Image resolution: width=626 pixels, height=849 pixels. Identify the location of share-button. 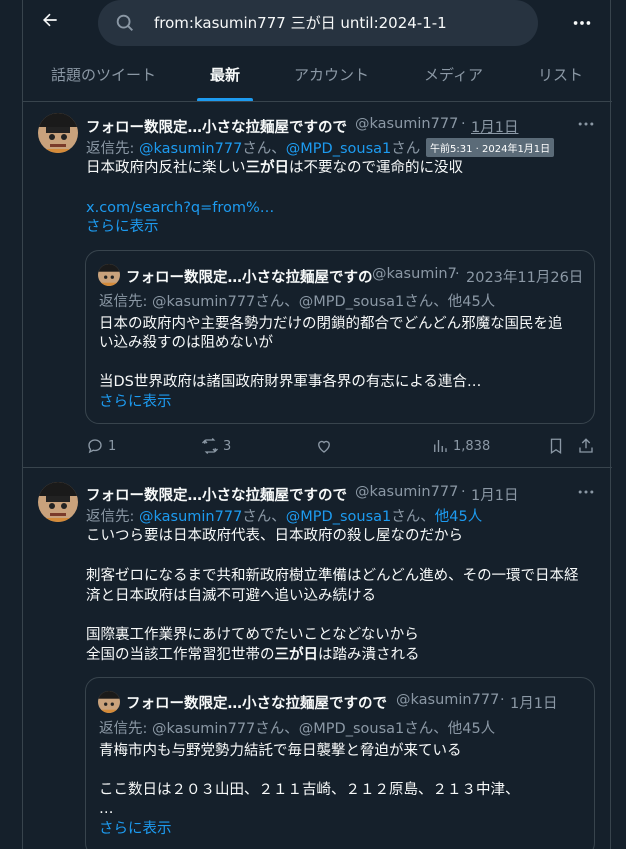
(586, 447).